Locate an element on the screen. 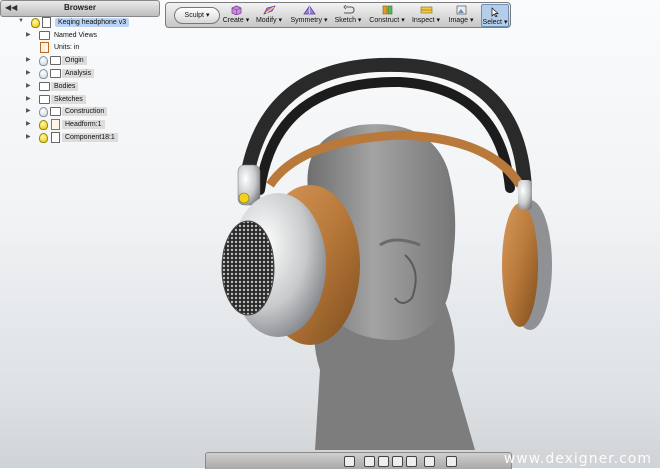 The height and width of the screenshot is (469, 660). image-menu: Image ▾ is located at coordinates (461, 15).